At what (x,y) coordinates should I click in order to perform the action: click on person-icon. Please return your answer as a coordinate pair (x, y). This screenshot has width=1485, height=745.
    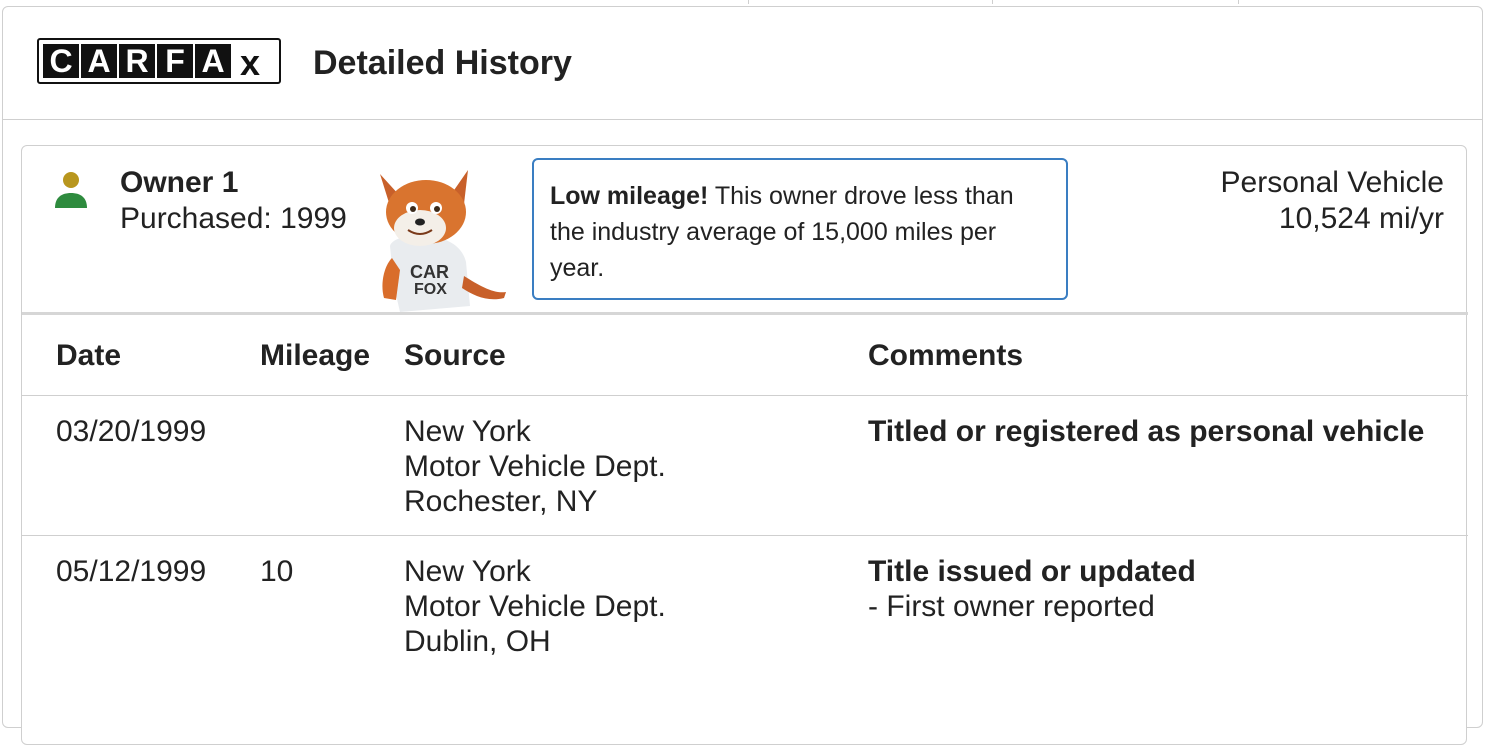
    Looking at the image, I should click on (71, 190).